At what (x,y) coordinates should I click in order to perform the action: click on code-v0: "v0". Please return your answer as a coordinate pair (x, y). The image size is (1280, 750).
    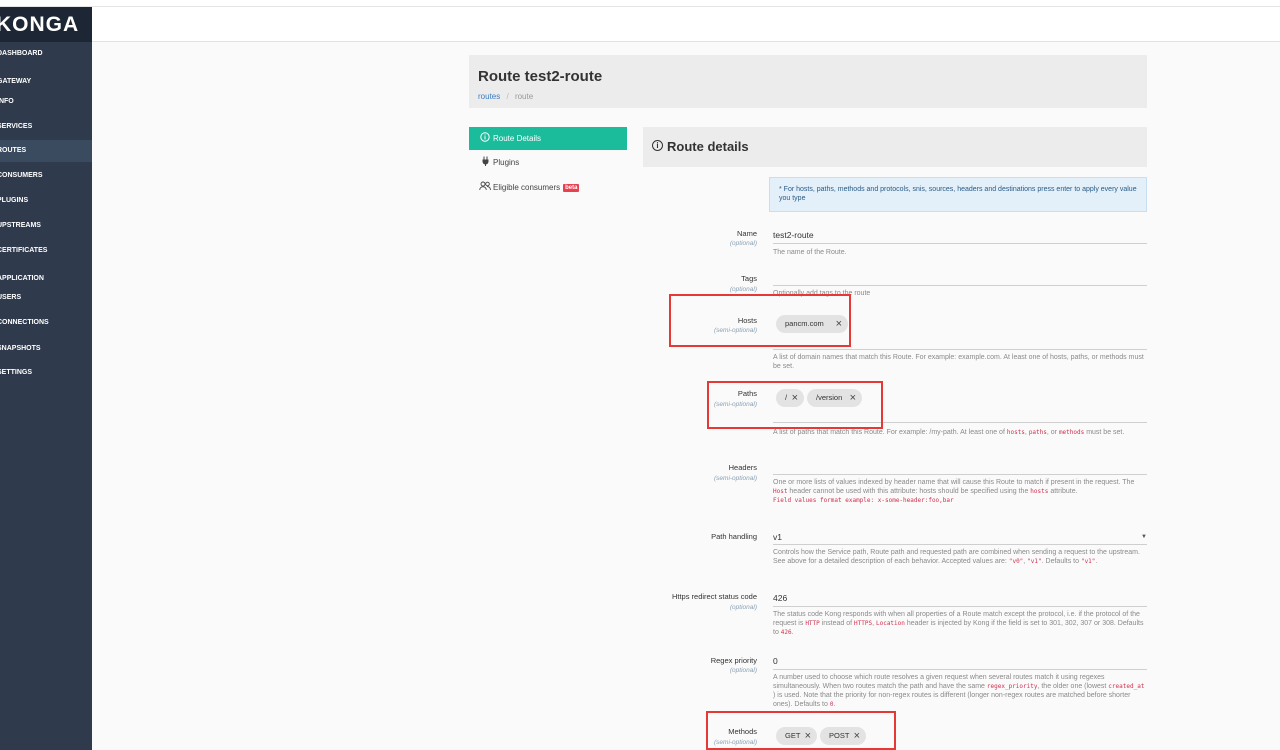
    Looking at the image, I should click on (1016, 561).